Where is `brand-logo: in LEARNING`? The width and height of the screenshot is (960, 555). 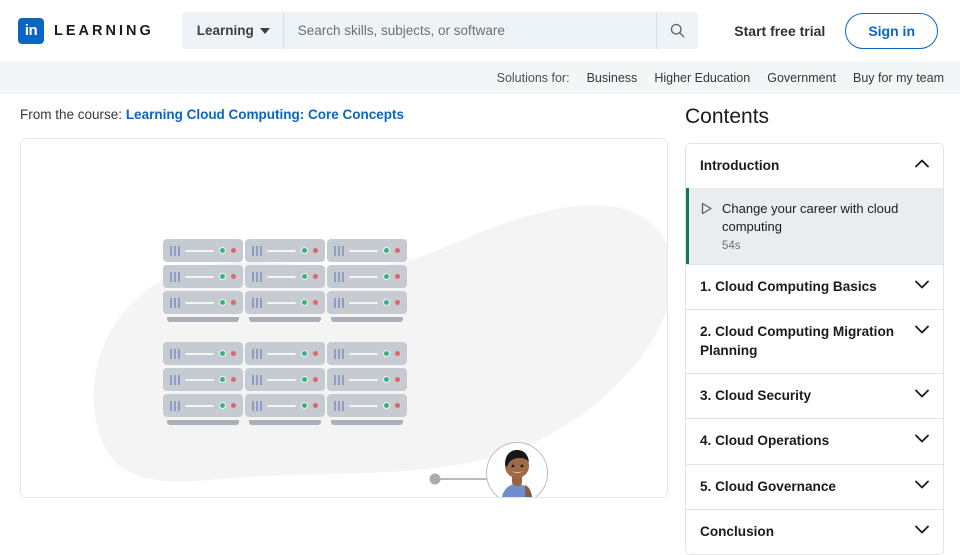
brand-logo: in LEARNING is located at coordinates (86, 30).